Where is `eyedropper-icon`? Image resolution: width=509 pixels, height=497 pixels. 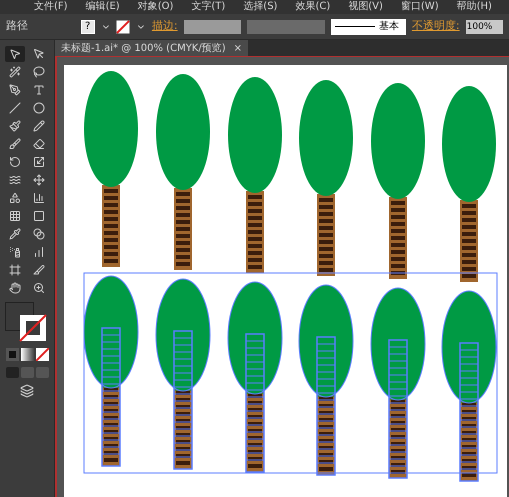 eyedropper-icon is located at coordinates (15, 234).